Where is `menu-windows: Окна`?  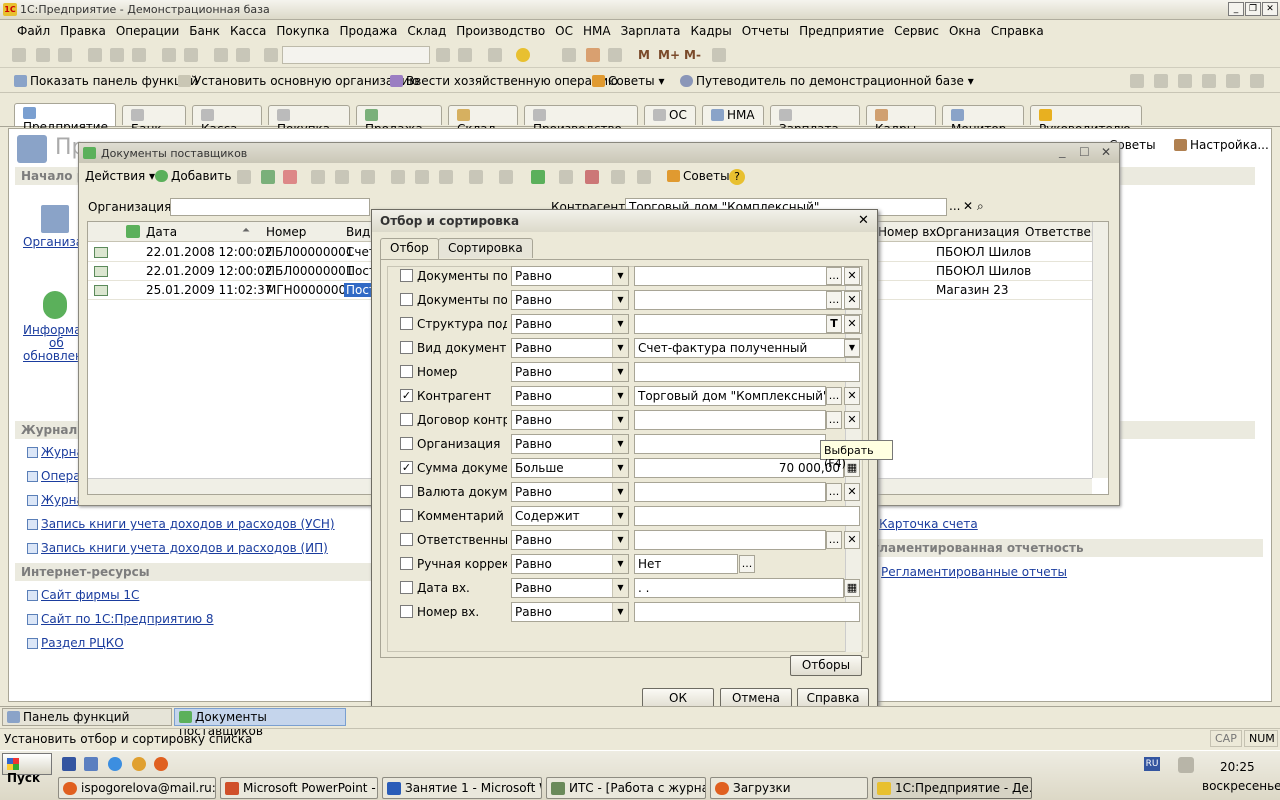 menu-windows: Окна is located at coordinates (965, 29).